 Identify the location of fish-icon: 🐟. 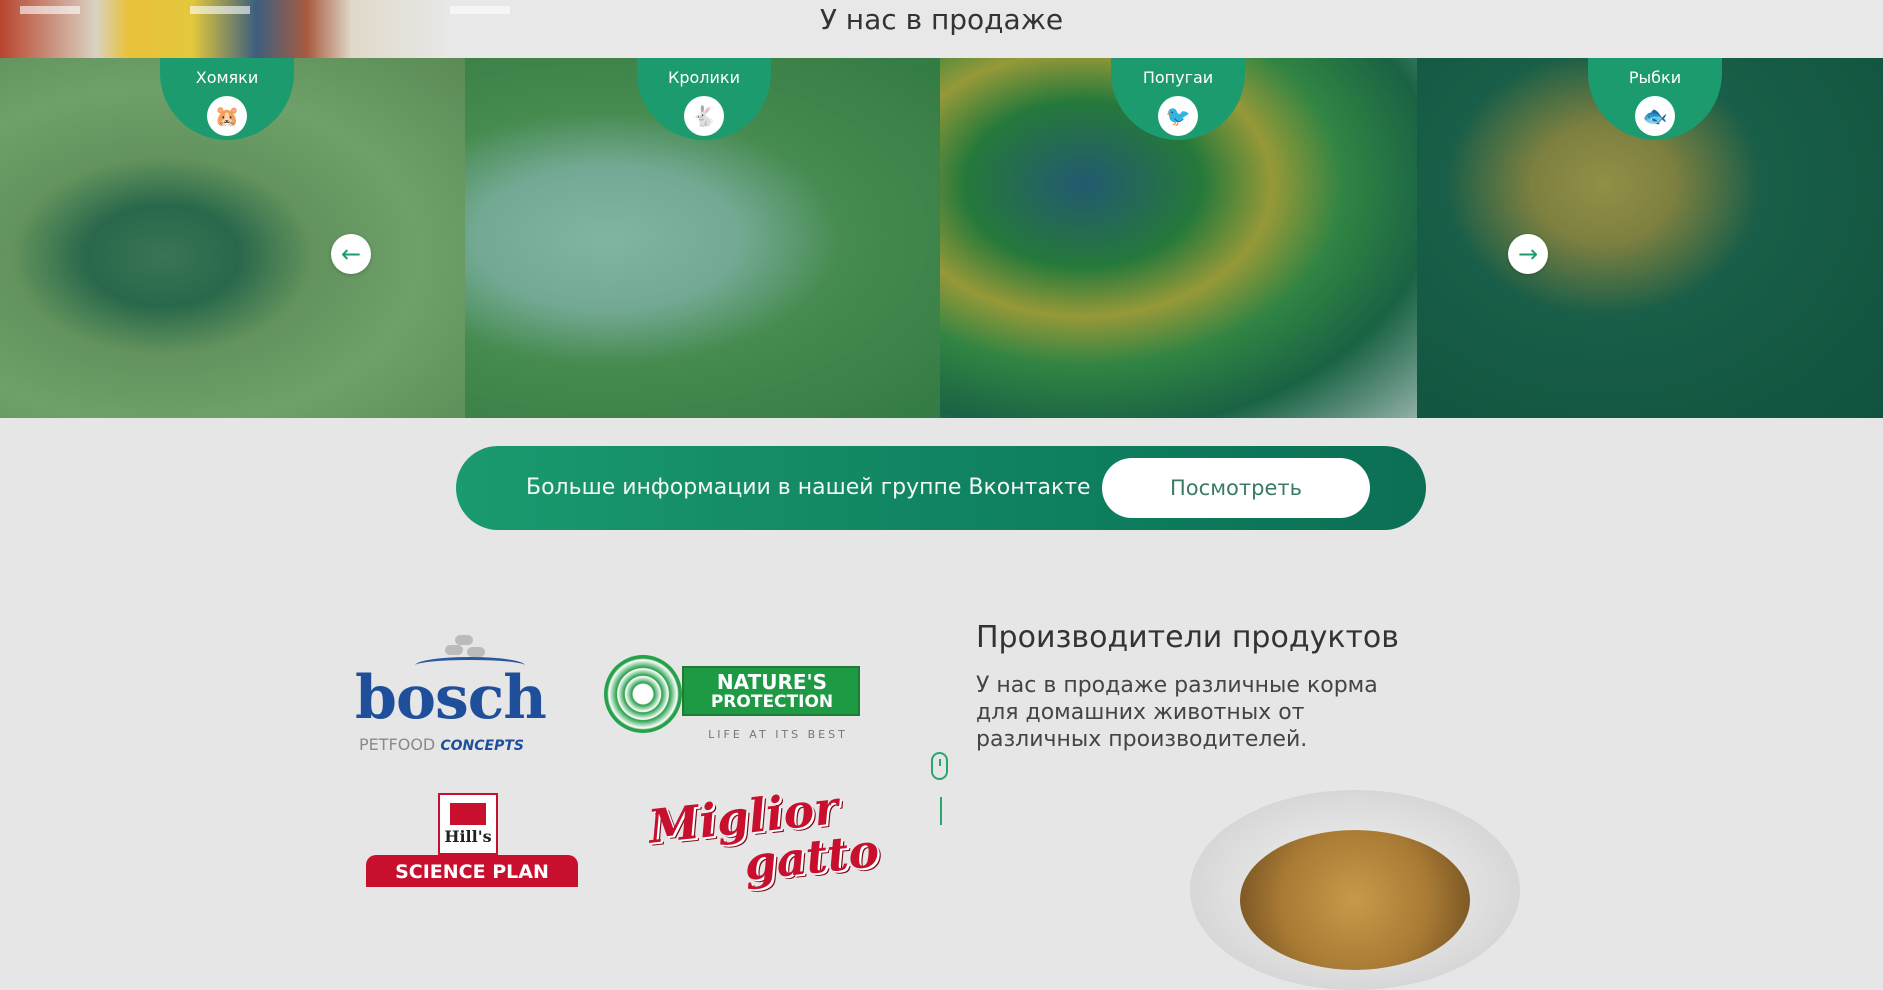
(1655, 116).